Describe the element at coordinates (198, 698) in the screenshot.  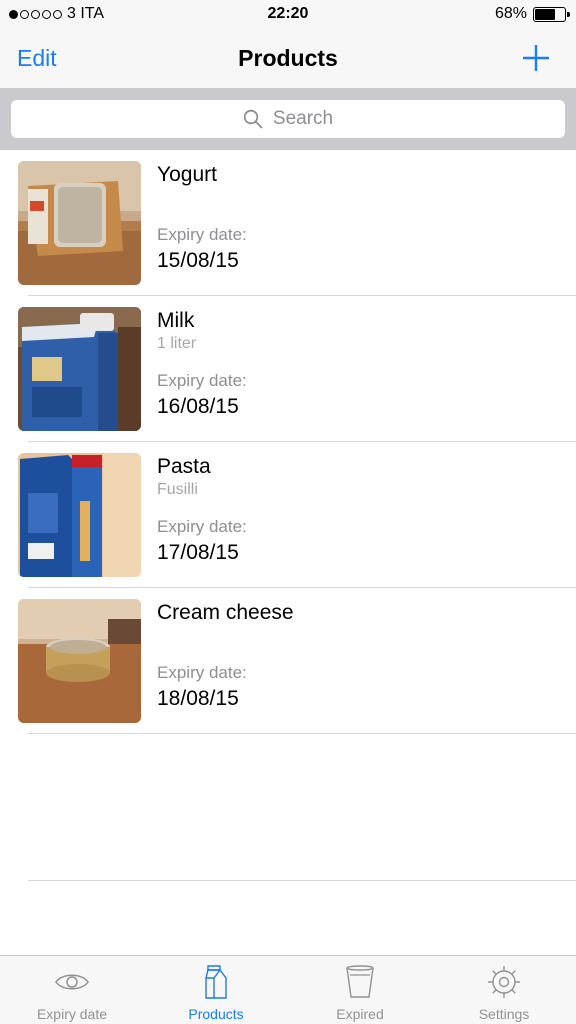
I see `expiry-date: 18/08/15` at that location.